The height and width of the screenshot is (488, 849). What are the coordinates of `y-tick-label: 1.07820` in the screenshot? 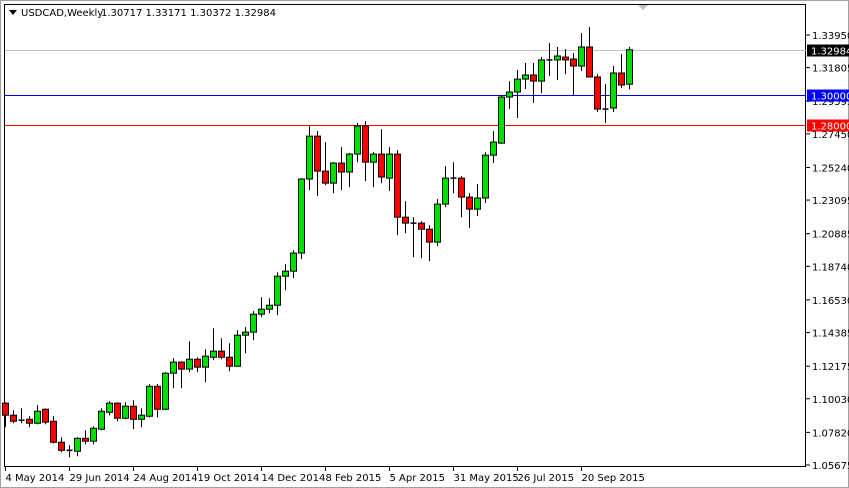 It's located at (830, 433).